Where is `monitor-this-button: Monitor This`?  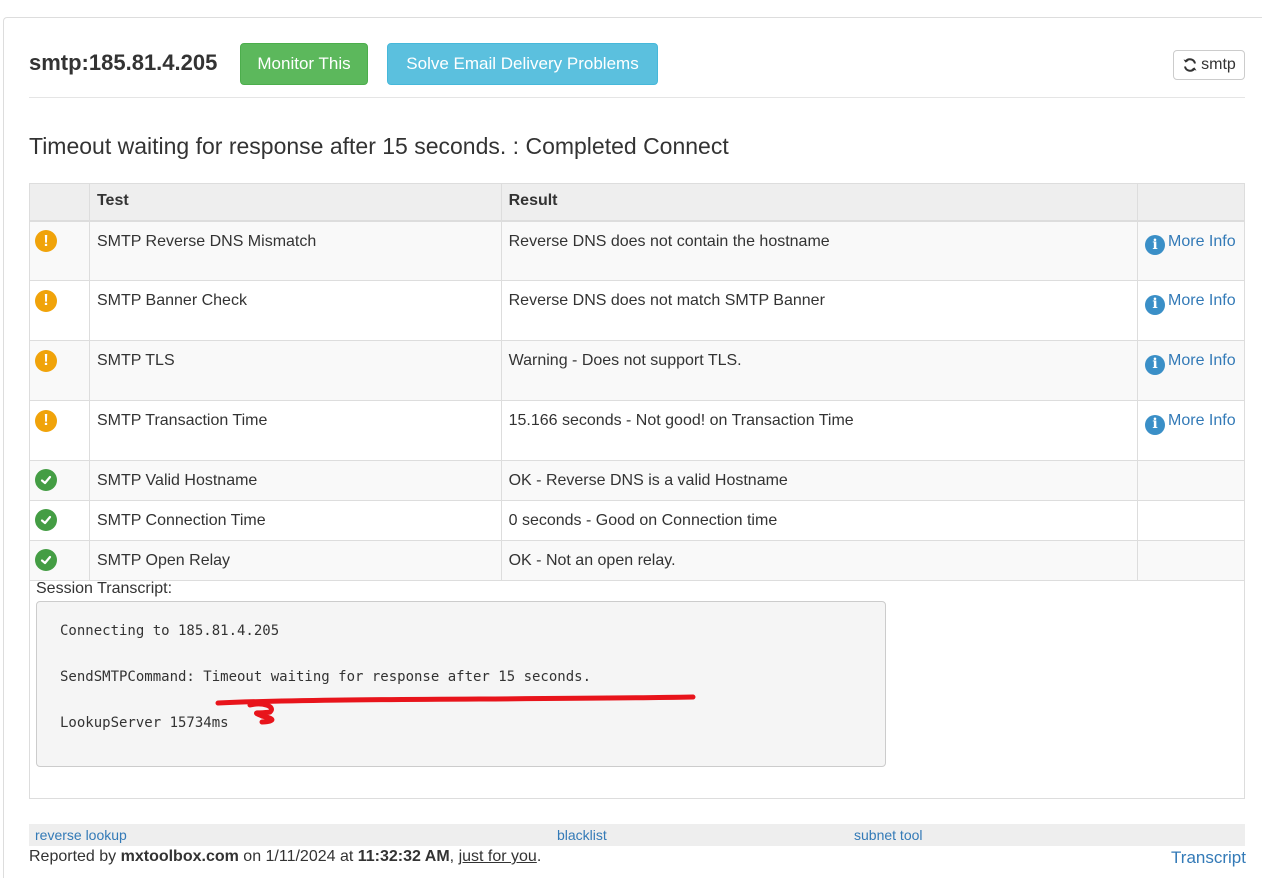
monitor-this-button: Monitor This is located at coordinates (304, 64).